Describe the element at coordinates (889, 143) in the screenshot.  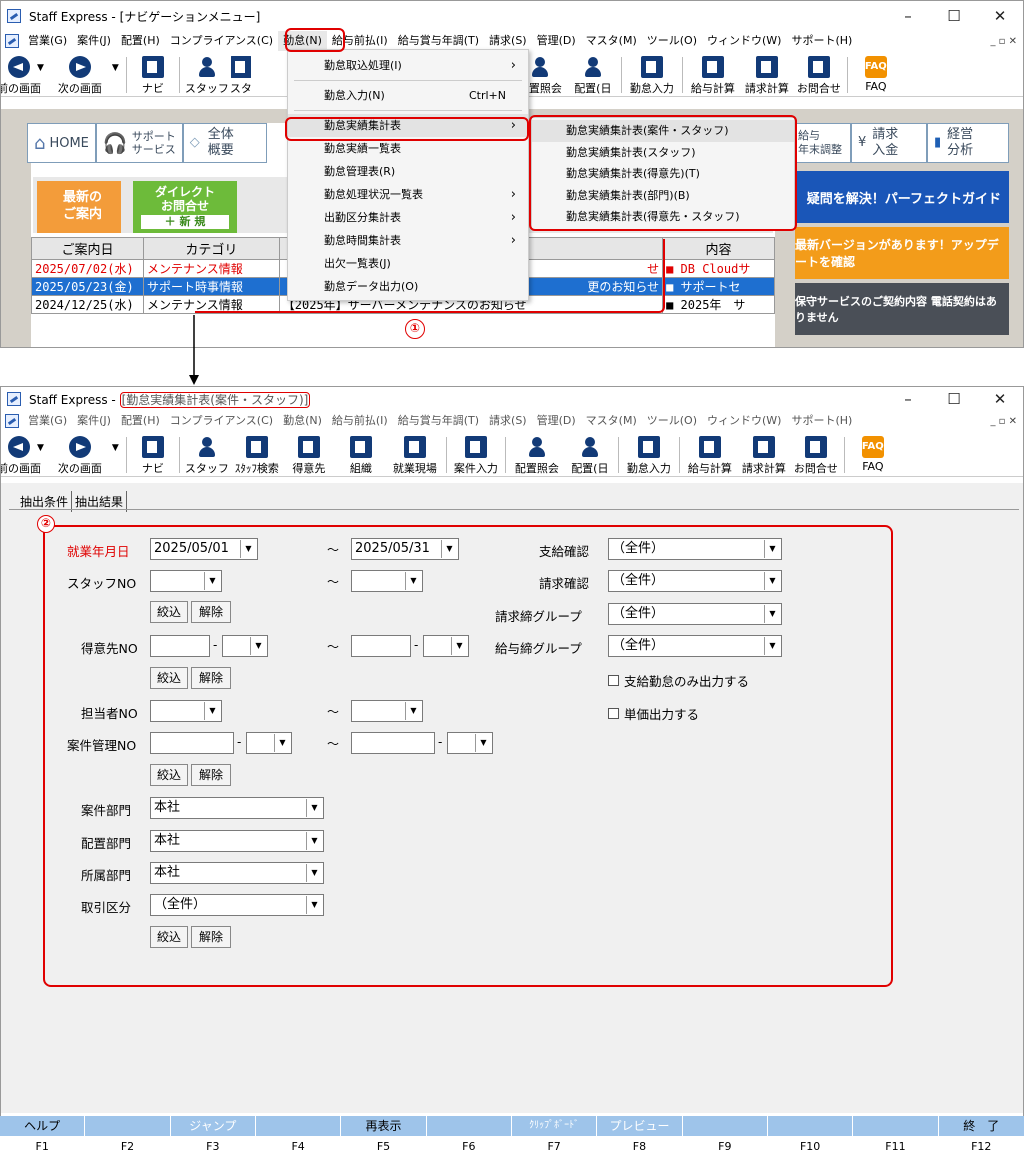
I see `nav-tab-billing: ¥ 請求 入金` at that location.